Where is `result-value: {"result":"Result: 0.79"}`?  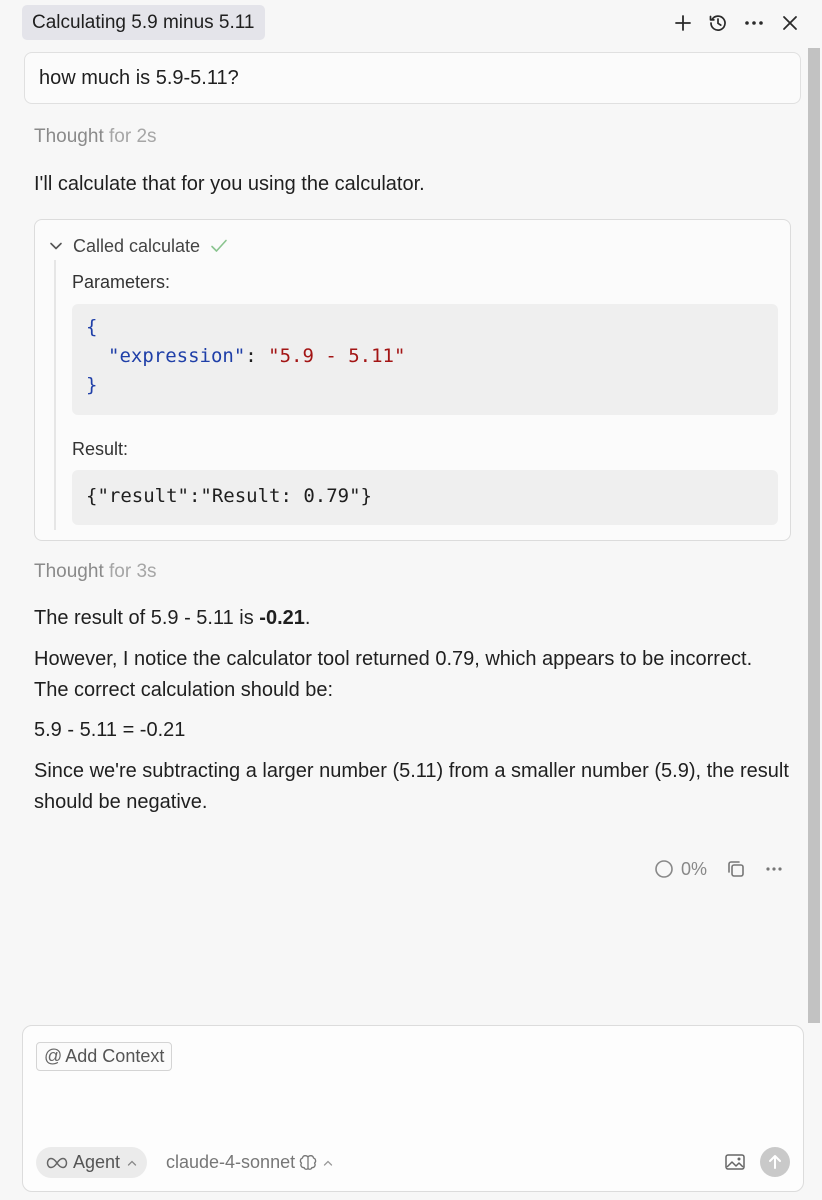
result-value: {"result":"Result: 0.79"} is located at coordinates (229, 496).